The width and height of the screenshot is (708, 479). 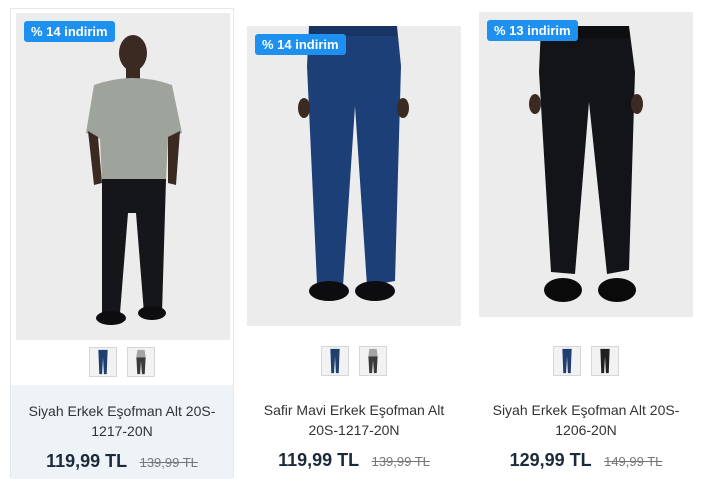 I want to click on product-price: 129,99 TL, so click(x=550, y=460).